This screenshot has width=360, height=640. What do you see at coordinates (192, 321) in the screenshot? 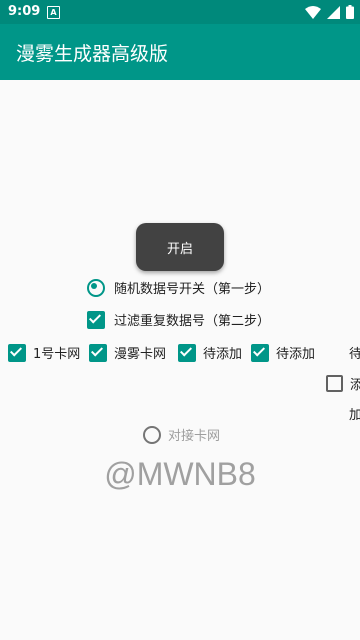
I see `filter-duplicate-label: 过滤重复数据号（第二步）` at bounding box center [192, 321].